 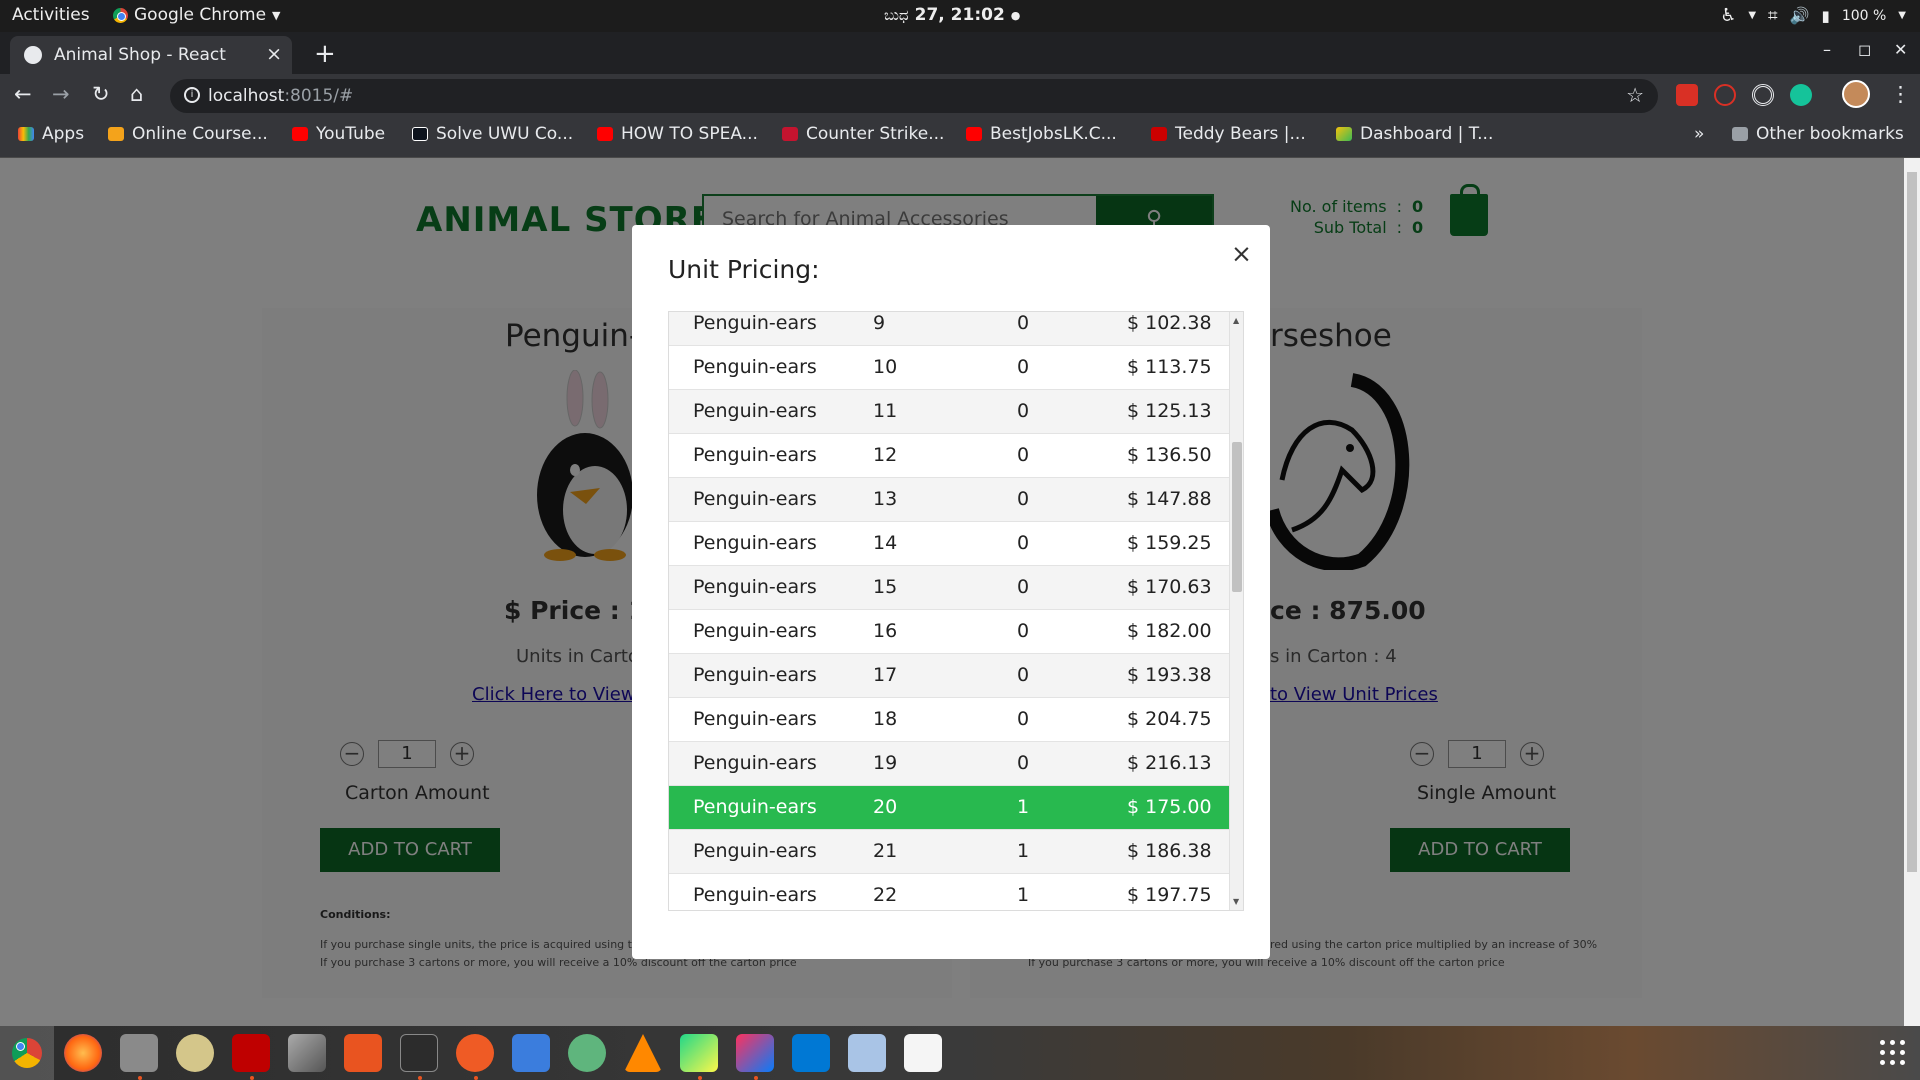 What do you see at coordinates (923, 1053) in the screenshot?
I see `dock-text-editor-icon` at bounding box center [923, 1053].